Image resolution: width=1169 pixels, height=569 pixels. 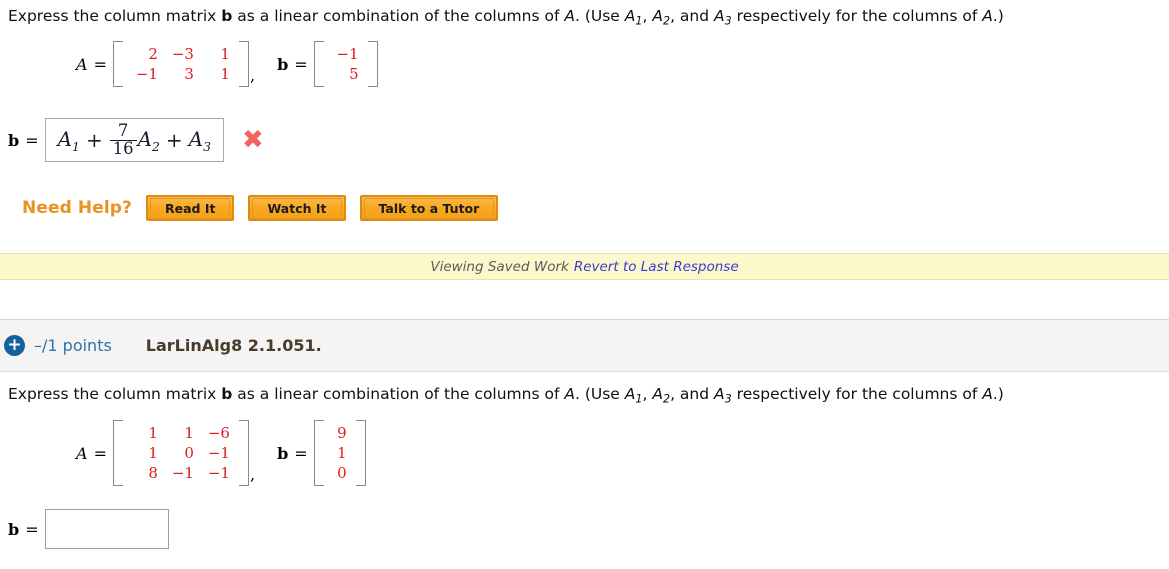 What do you see at coordinates (123, 148) in the screenshot?
I see `fraction-denominator: 16` at bounding box center [123, 148].